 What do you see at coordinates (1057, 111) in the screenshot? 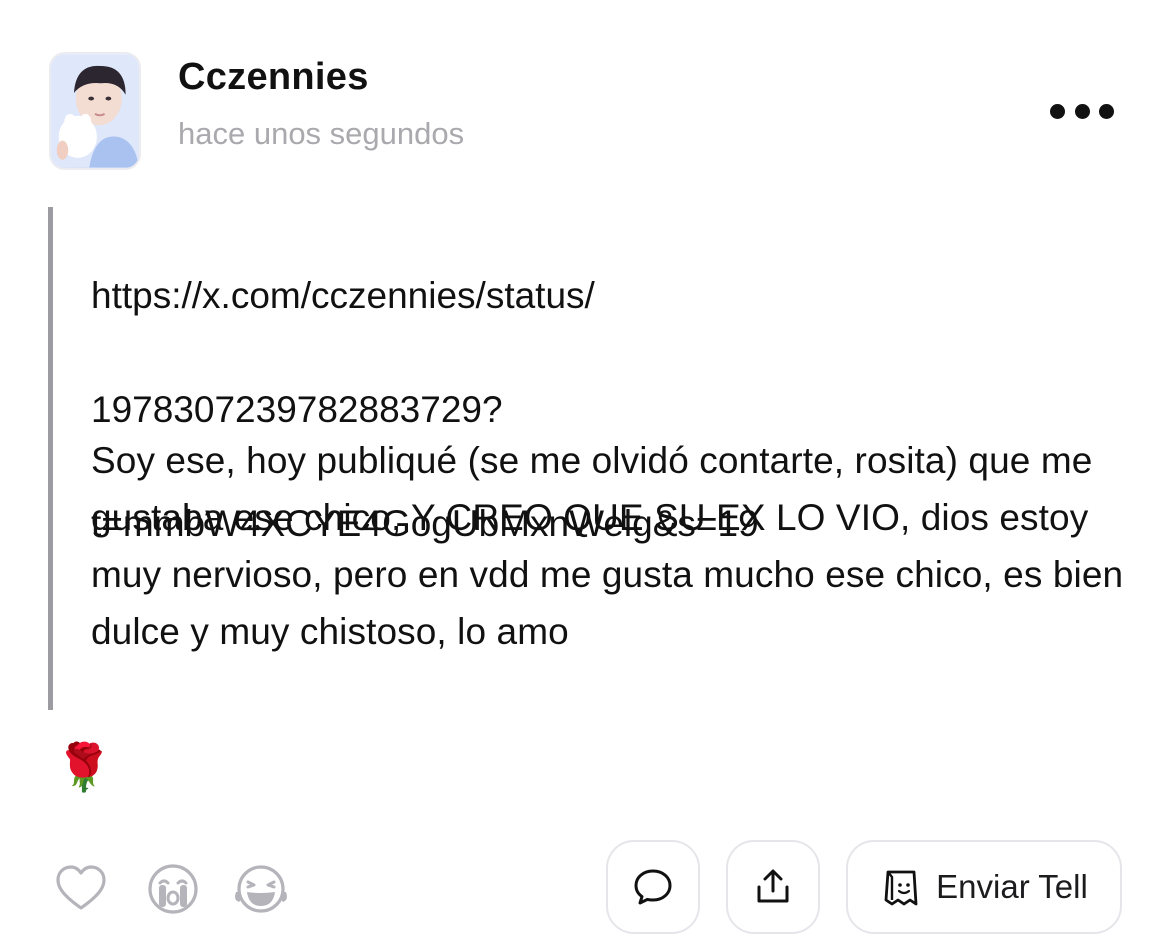
I see `more-horizontal-icon` at bounding box center [1057, 111].